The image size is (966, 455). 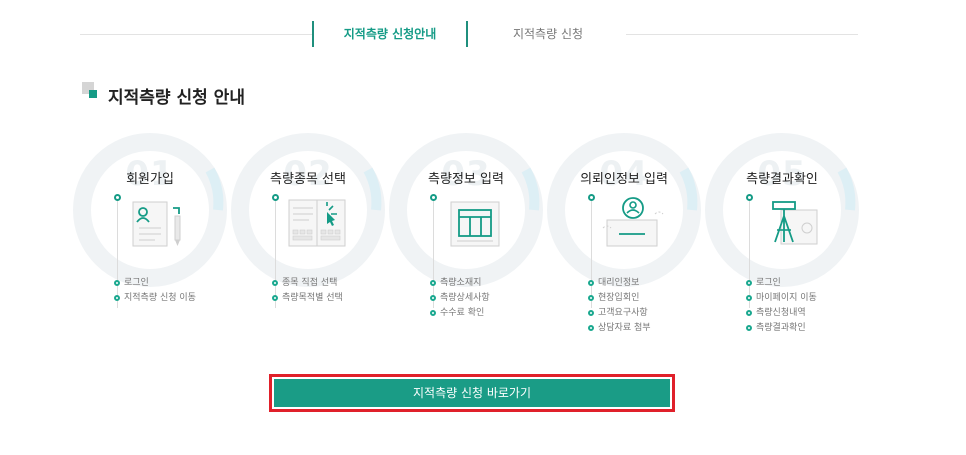 I want to click on step-title: 회원가입, so click(x=150, y=179).